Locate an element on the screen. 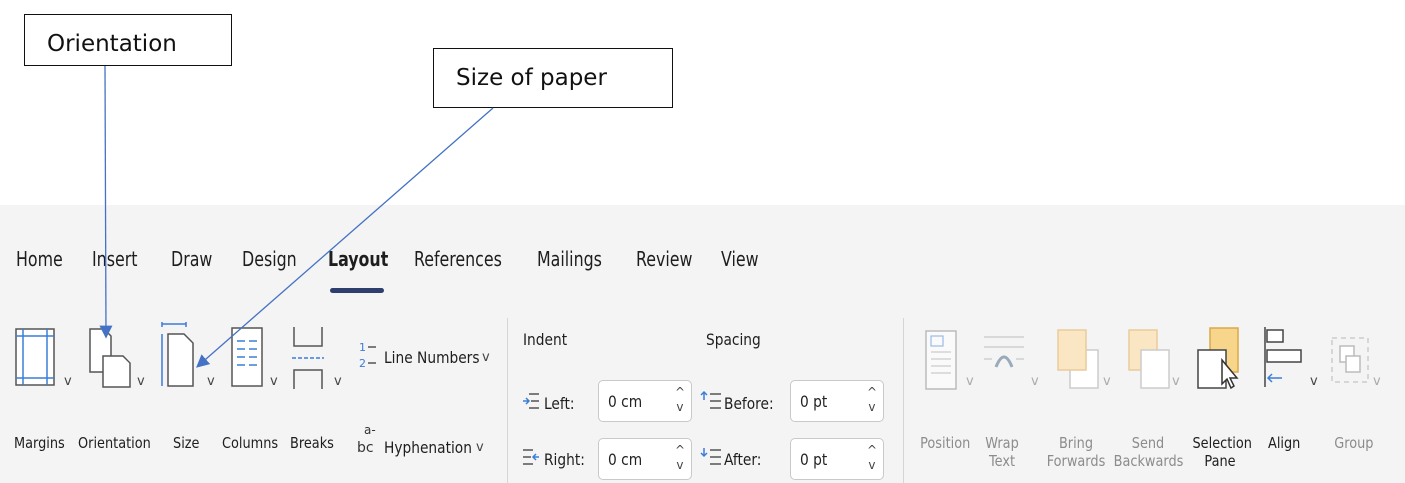 The image size is (1405, 483). svg-text: 2 is located at coordinates (362, 363).